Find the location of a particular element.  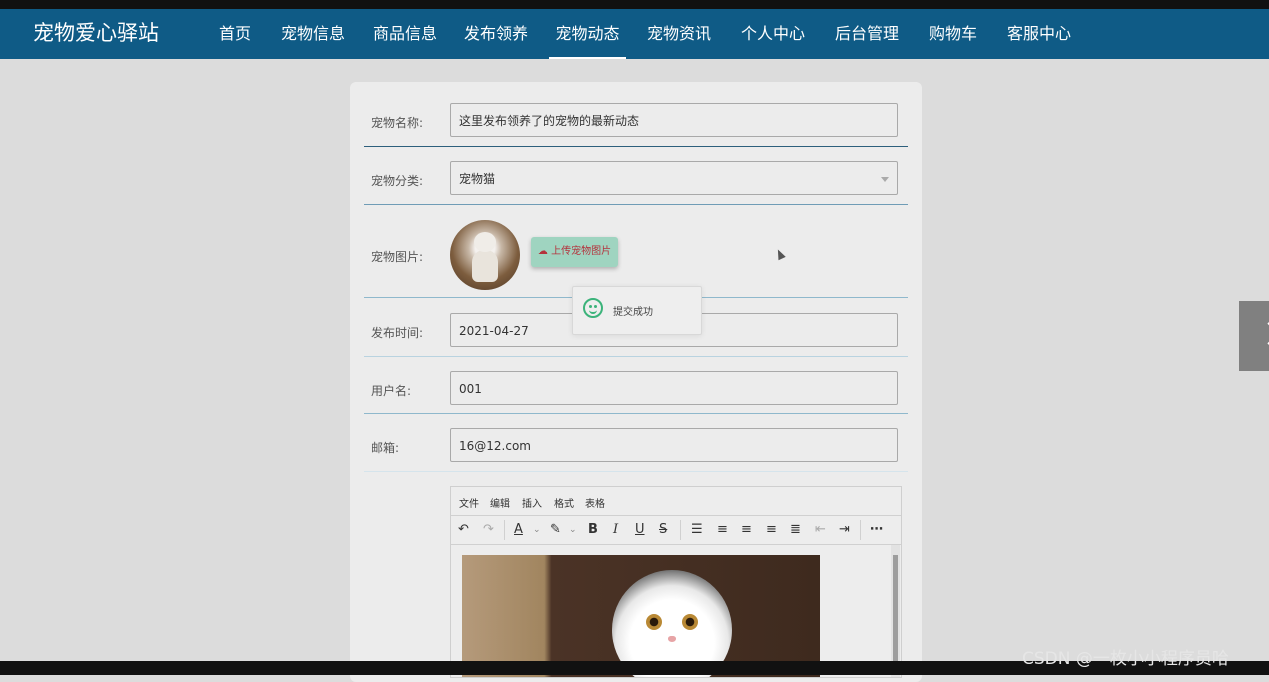

upload-button-label: 上传宠物图片 is located at coordinates (581, 251).